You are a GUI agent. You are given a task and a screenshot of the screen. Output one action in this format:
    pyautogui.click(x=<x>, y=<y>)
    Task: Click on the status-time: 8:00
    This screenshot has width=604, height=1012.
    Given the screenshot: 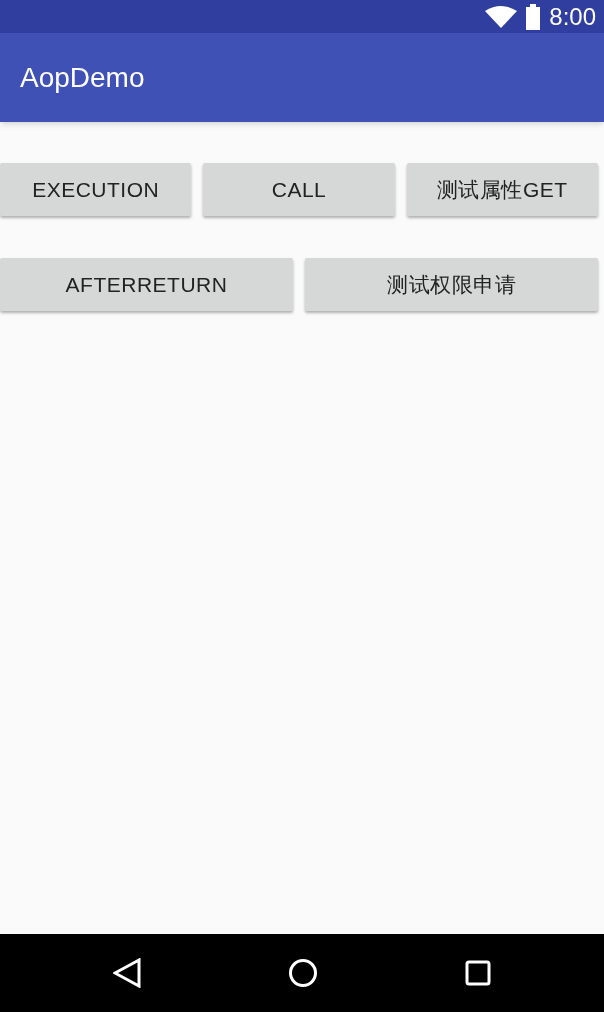 What is the action you would take?
    pyautogui.click(x=572, y=16)
    